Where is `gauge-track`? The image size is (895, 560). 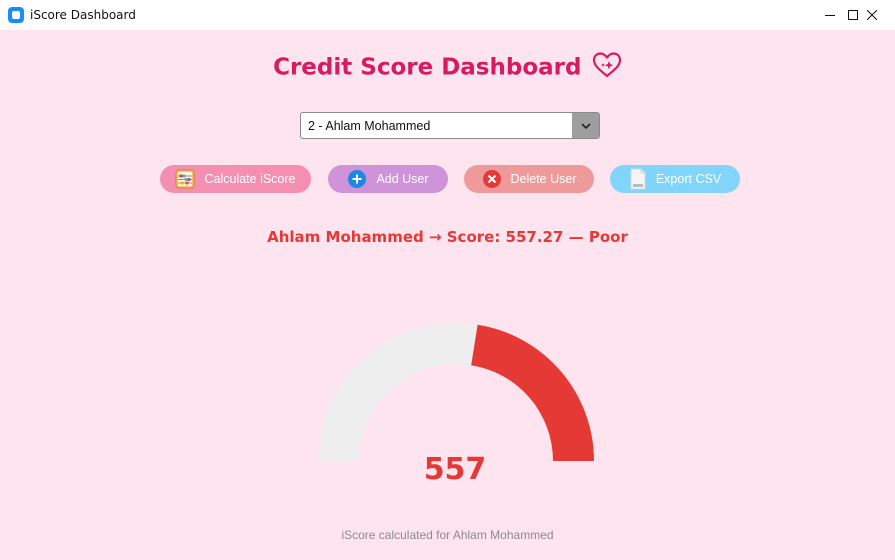 gauge-track is located at coordinates (398, 392).